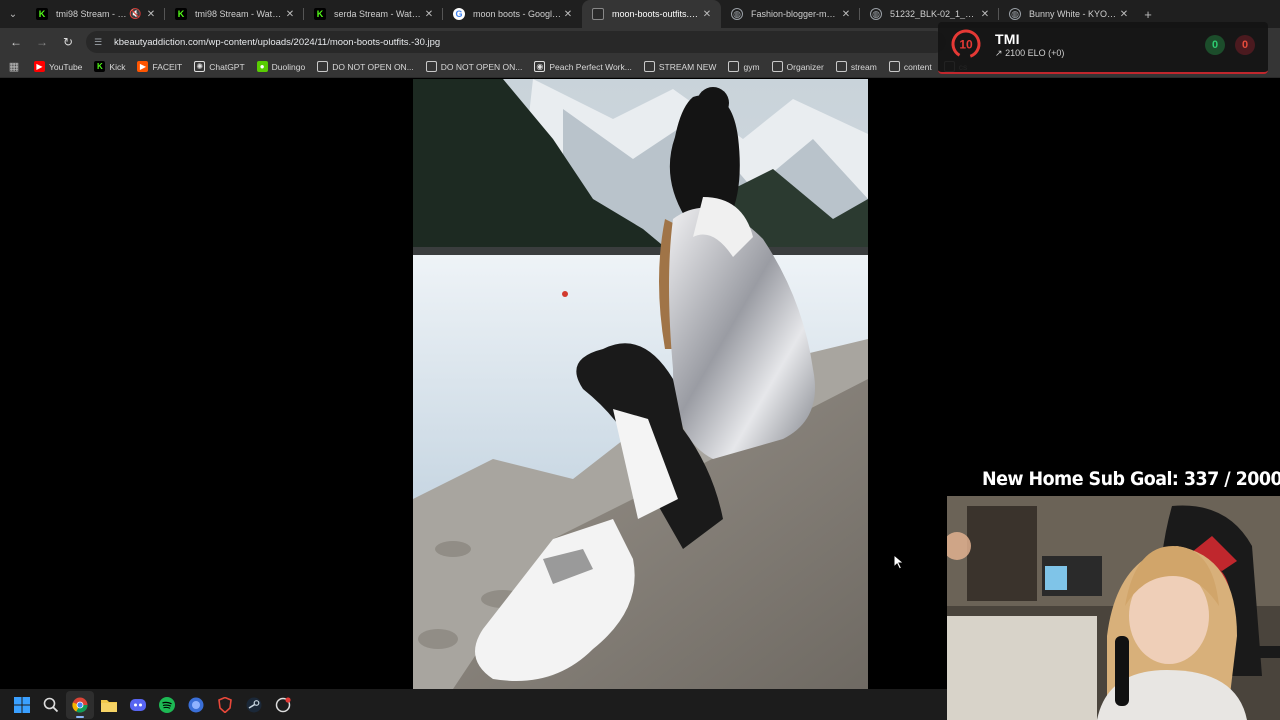 This screenshot has width=1280, height=720. What do you see at coordinates (795, 14) in the screenshot?
I see `tab-title: Fashion-blogger-moncle` at bounding box center [795, 14].